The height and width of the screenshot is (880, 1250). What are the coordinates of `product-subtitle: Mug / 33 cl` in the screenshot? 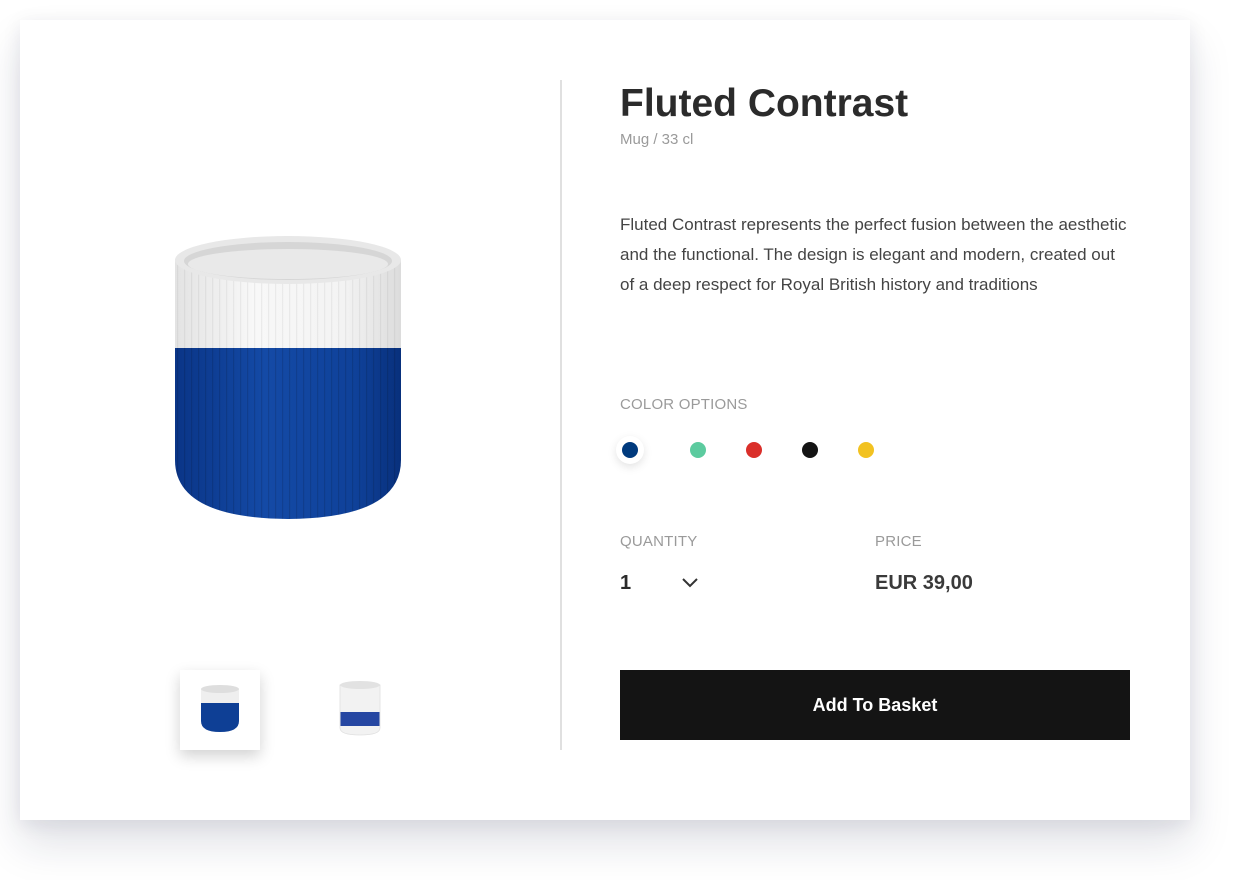 It's located at (657, 139).